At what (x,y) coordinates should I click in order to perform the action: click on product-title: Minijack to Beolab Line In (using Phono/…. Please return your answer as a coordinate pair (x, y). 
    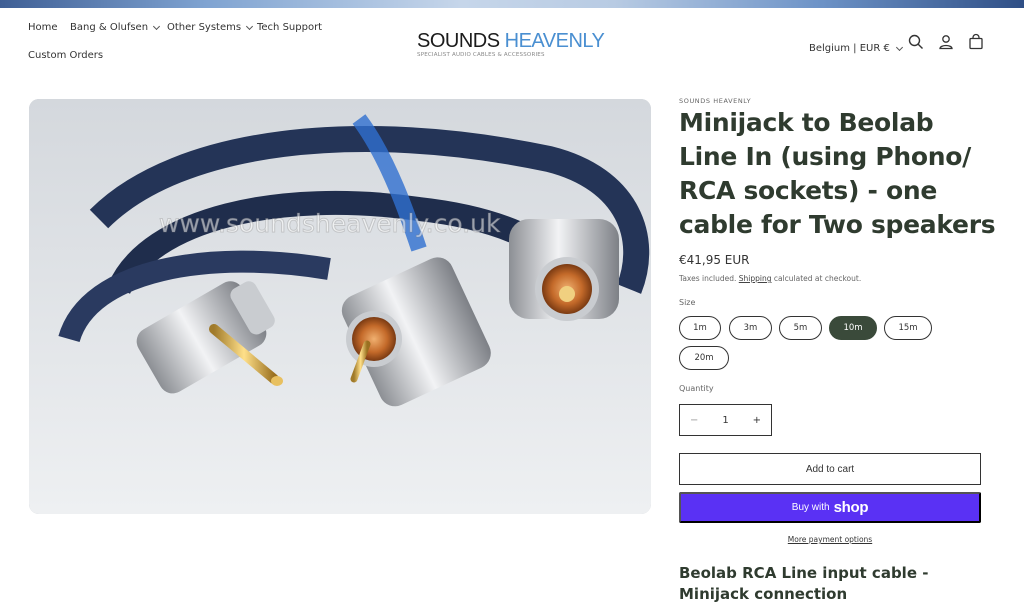
    Looking at the image, I should click on (837, 173).